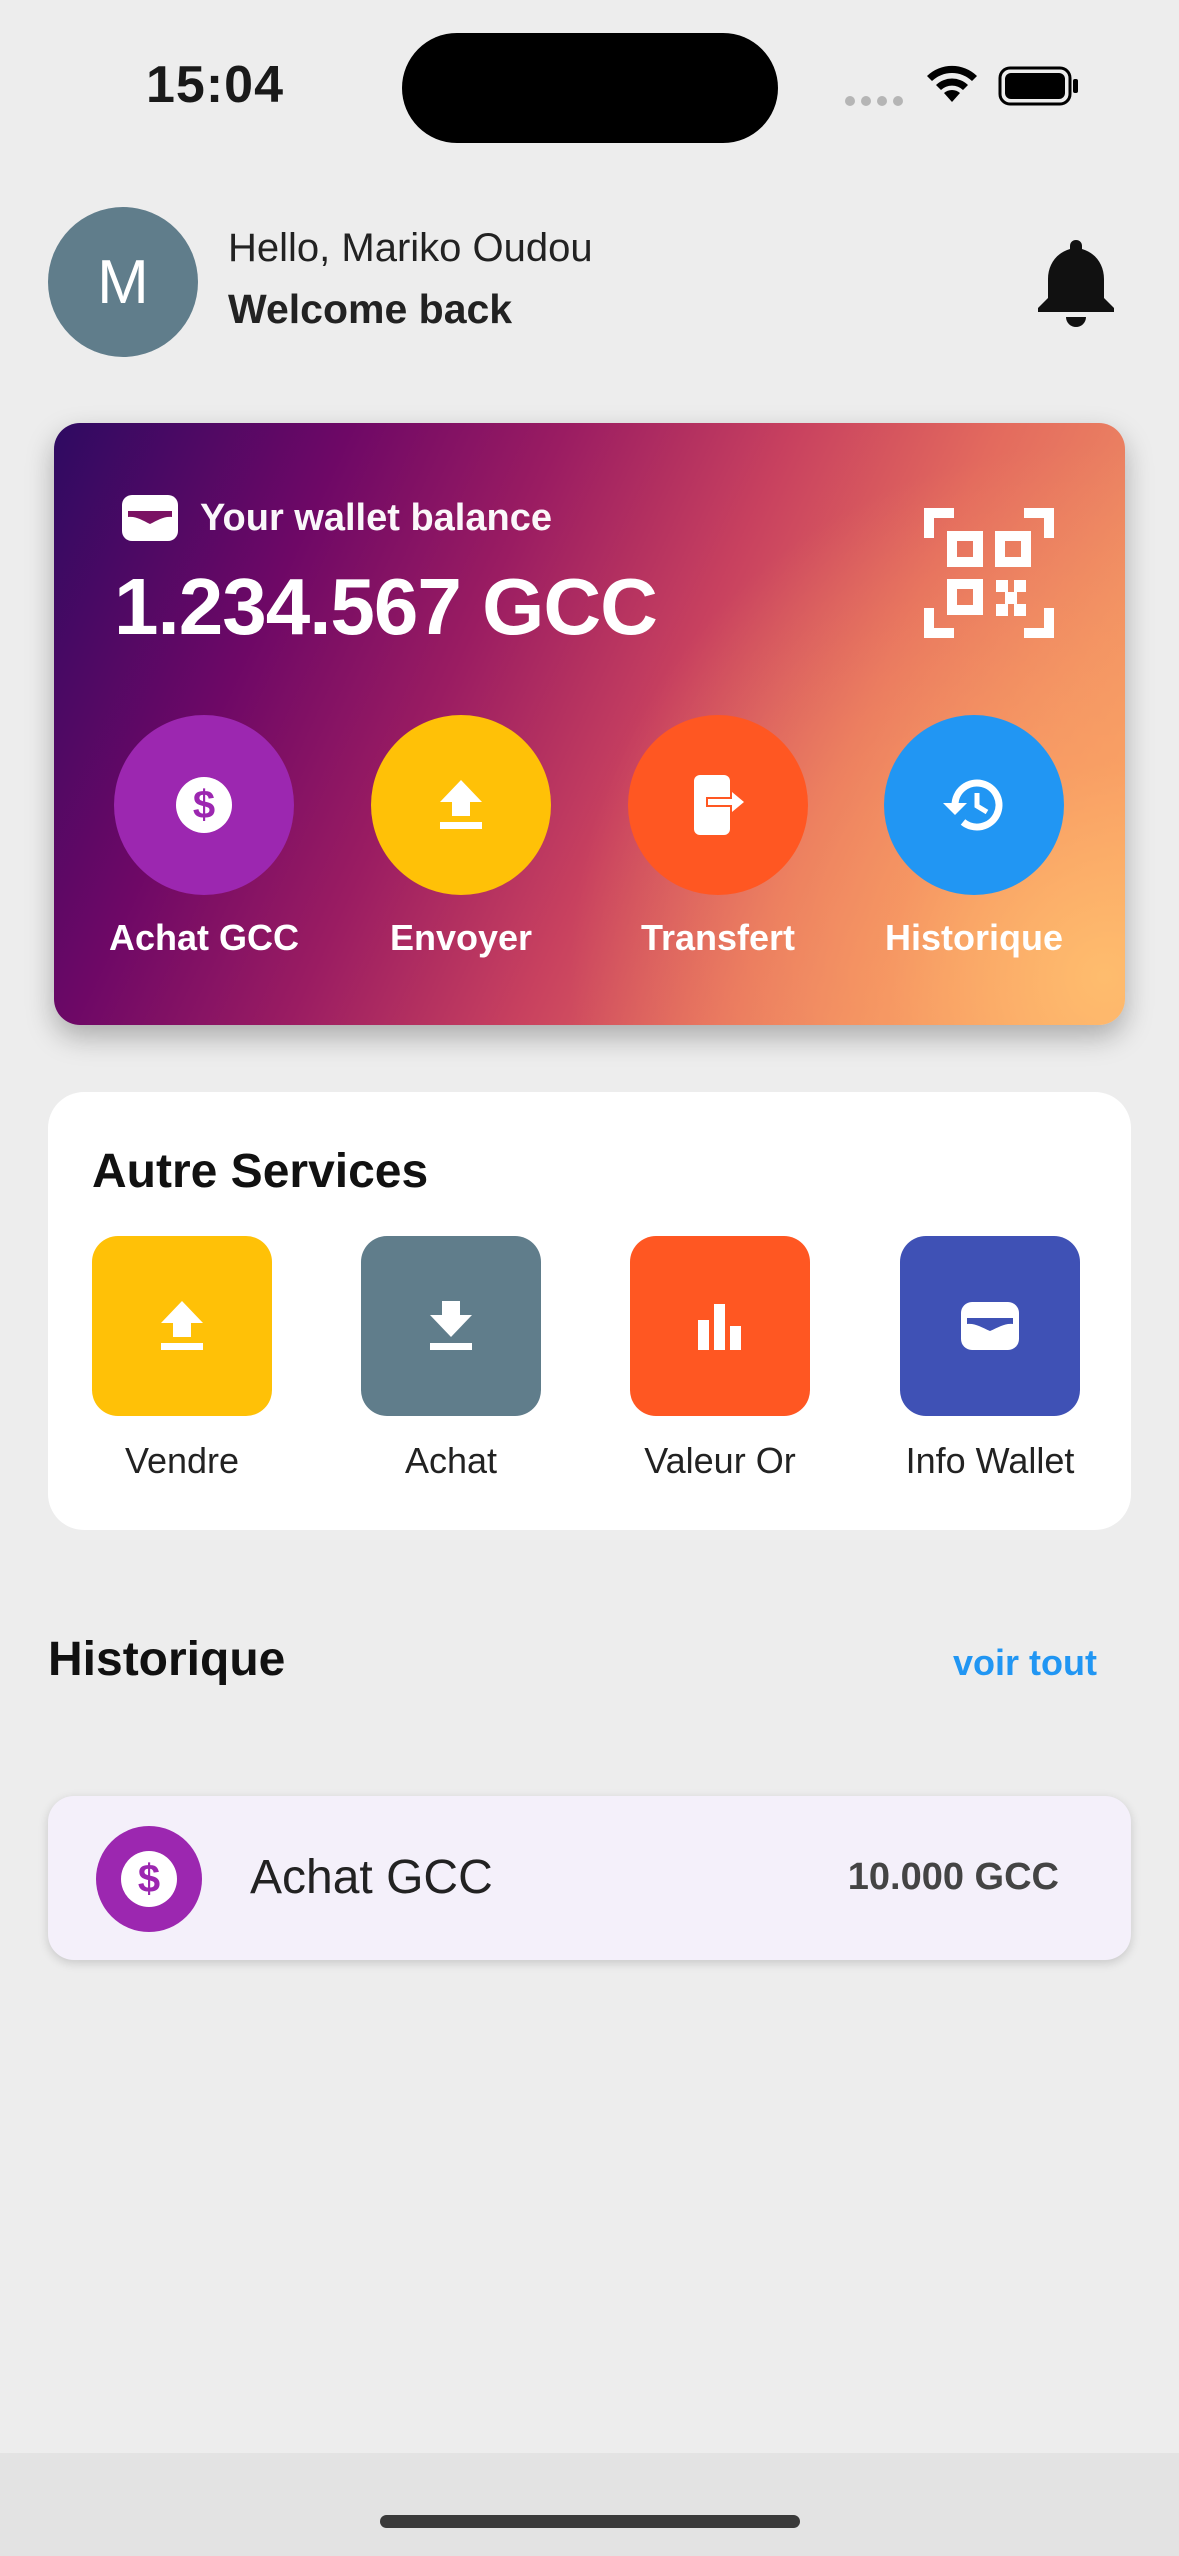 This screenshot has height=2556, width=1179. I want to click on action-envoyer: Envoyer, so click(461, 837).